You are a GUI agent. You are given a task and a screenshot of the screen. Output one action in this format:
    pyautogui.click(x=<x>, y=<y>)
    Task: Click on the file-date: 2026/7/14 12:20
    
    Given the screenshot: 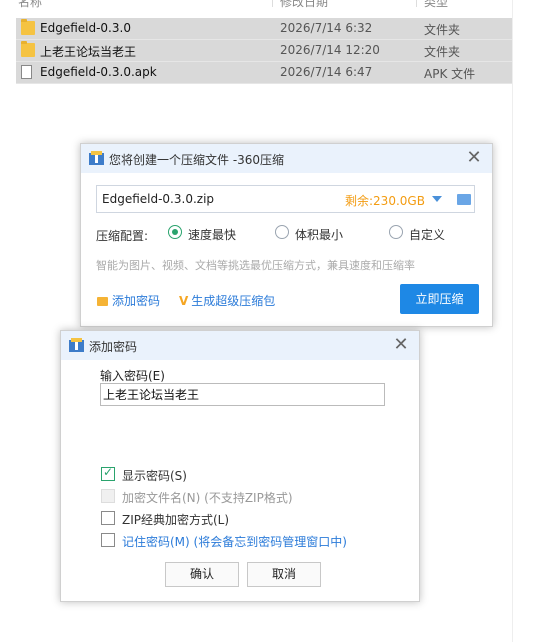 What is the action you would take?
    pyautogui.click(x=330, y=50)
    